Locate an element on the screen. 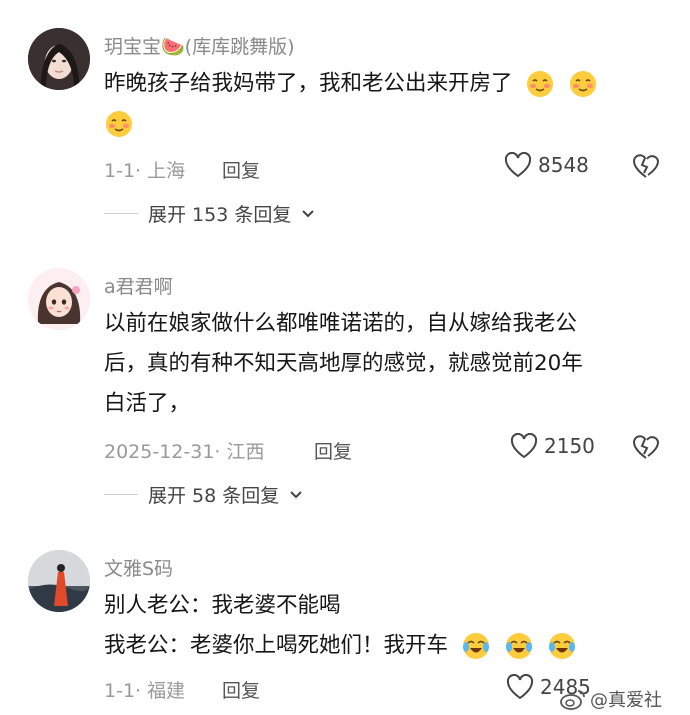  watermark: @真爱社 is located at coordinates (611, 699).